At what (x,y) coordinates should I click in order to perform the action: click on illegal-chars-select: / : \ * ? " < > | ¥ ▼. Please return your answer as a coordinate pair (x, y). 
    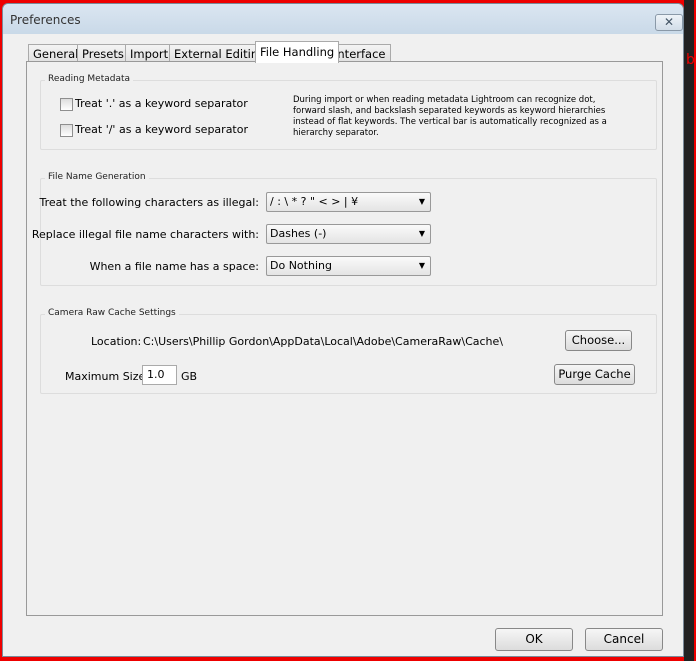
    Looking at the image, I should click on (348, 202).